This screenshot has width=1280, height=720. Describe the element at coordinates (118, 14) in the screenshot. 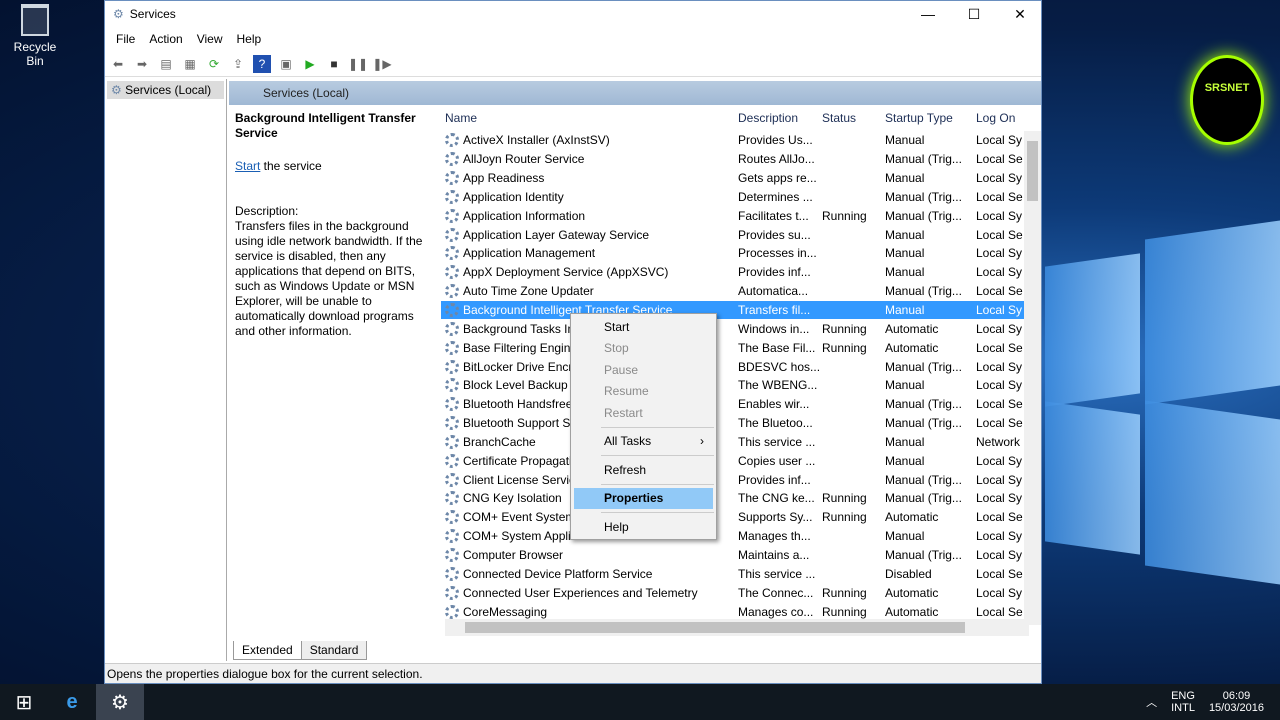

I see `services-gear-icon: ⚙` at that location.